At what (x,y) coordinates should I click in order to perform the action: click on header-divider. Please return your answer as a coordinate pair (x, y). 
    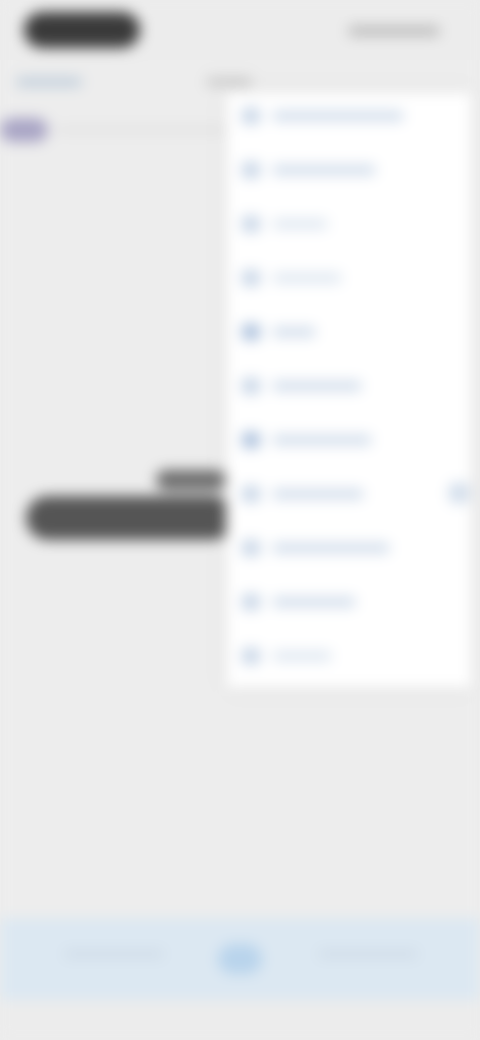
    Looking at the image, I should click on (141, 130).